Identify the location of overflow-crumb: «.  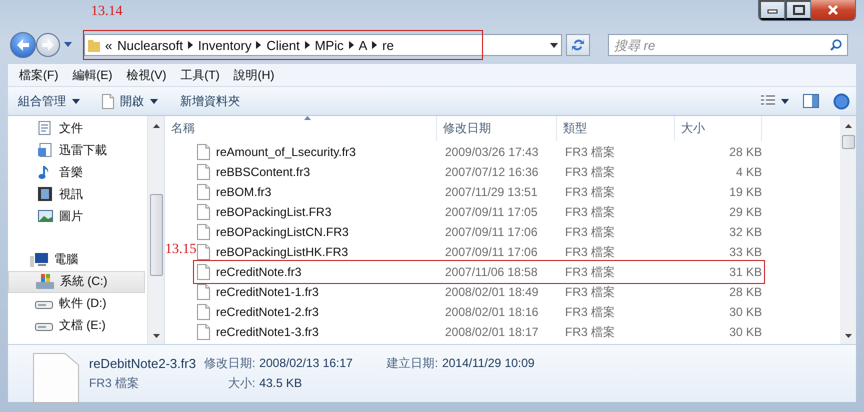
(108, 45).